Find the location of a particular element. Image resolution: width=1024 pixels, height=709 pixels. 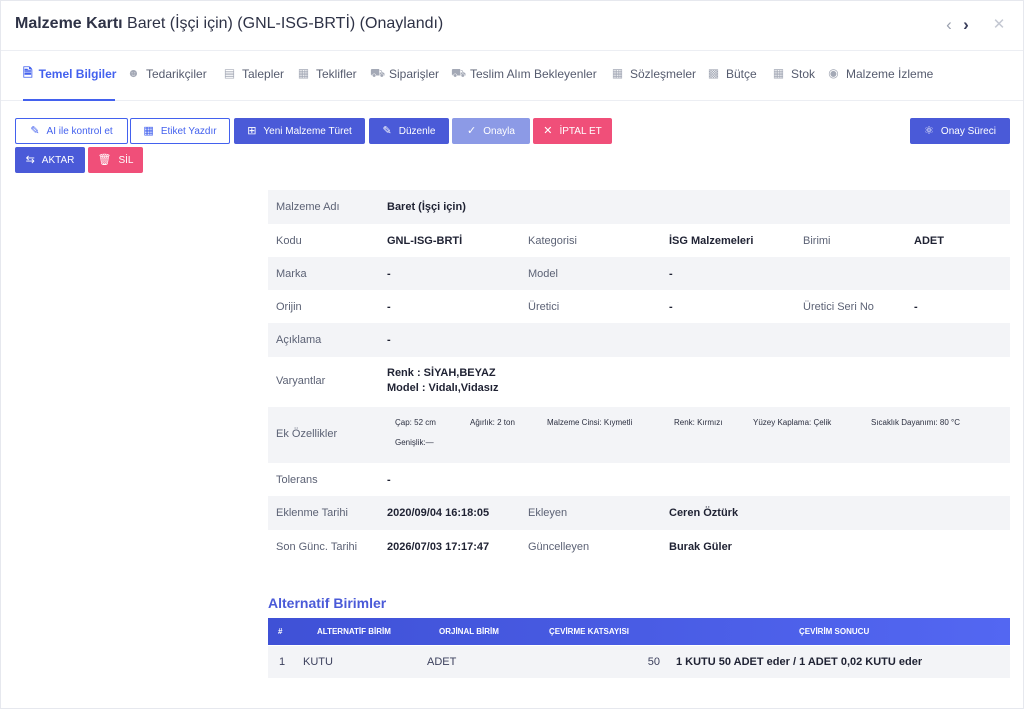

row-orig-unit: ADET is located at coordinates (442, 662).